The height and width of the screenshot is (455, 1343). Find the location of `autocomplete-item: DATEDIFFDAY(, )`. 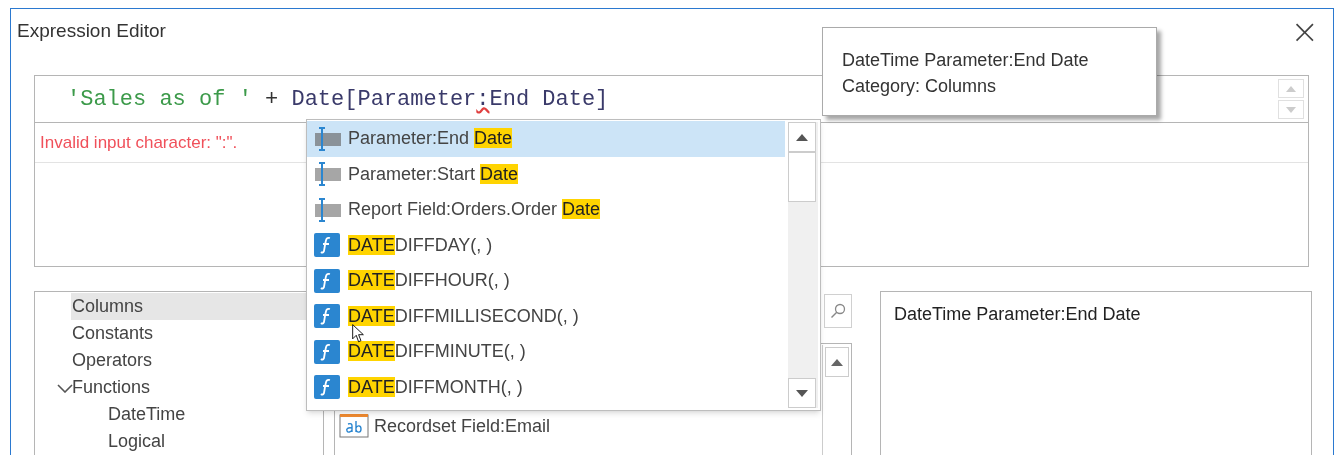

autocomplete-item: DATEDIFFDAY(, ) is located at coordinates (546, 245).